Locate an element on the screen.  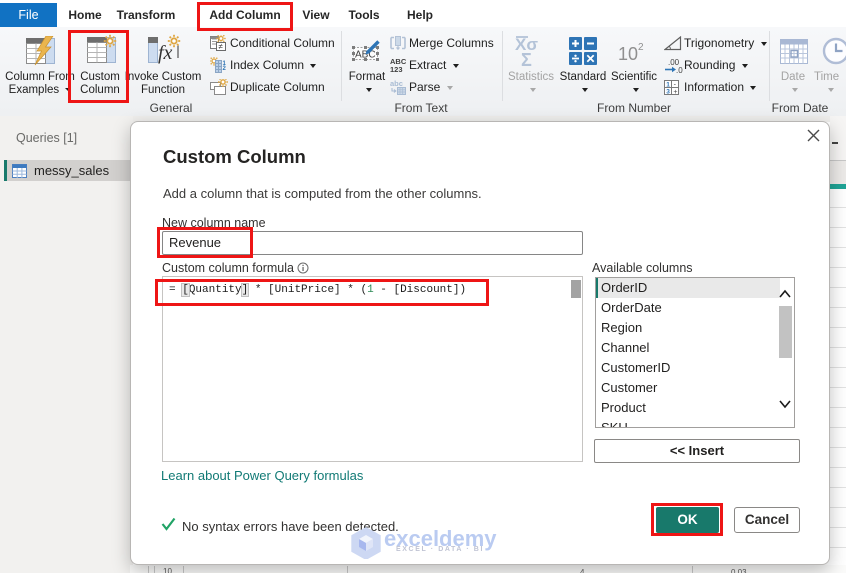
svg-text: 10 is located at coordinates (628, 54).